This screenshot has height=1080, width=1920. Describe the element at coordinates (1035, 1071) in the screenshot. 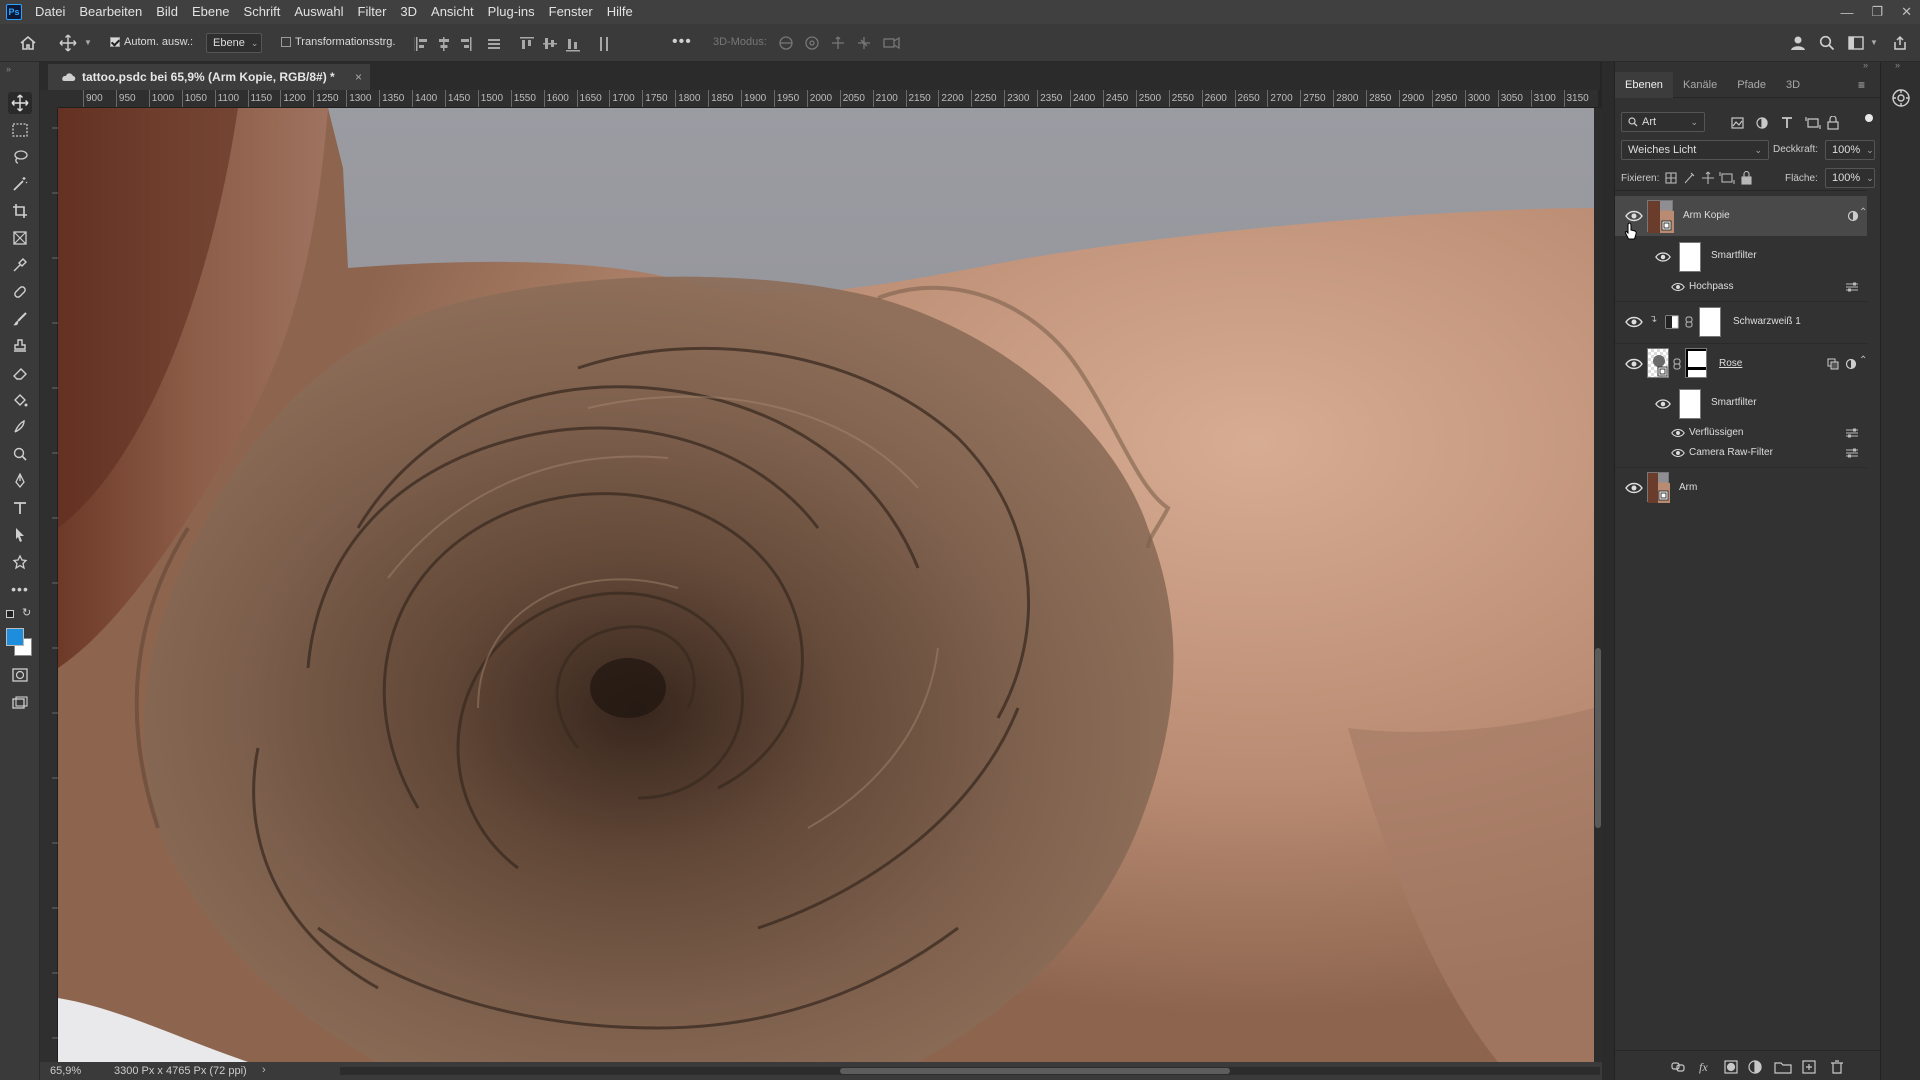

I see `horizontal-scrollbar-thumb` at that location.